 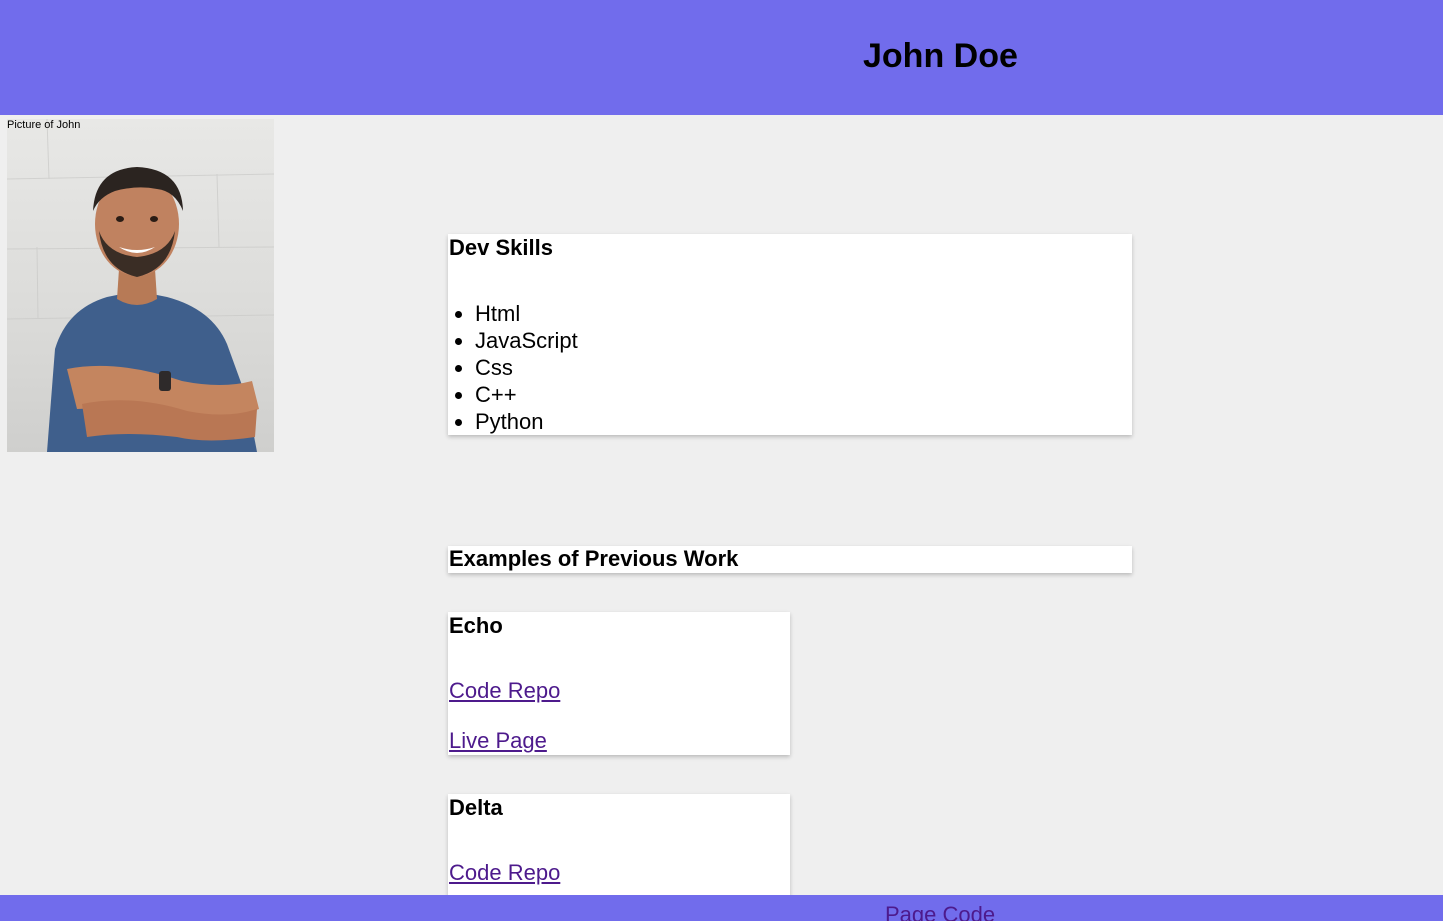 What do you see at coordinates (526, 340) in the screenshot?
I see `list-item: JavaScript` at bounding box center [526, 340].